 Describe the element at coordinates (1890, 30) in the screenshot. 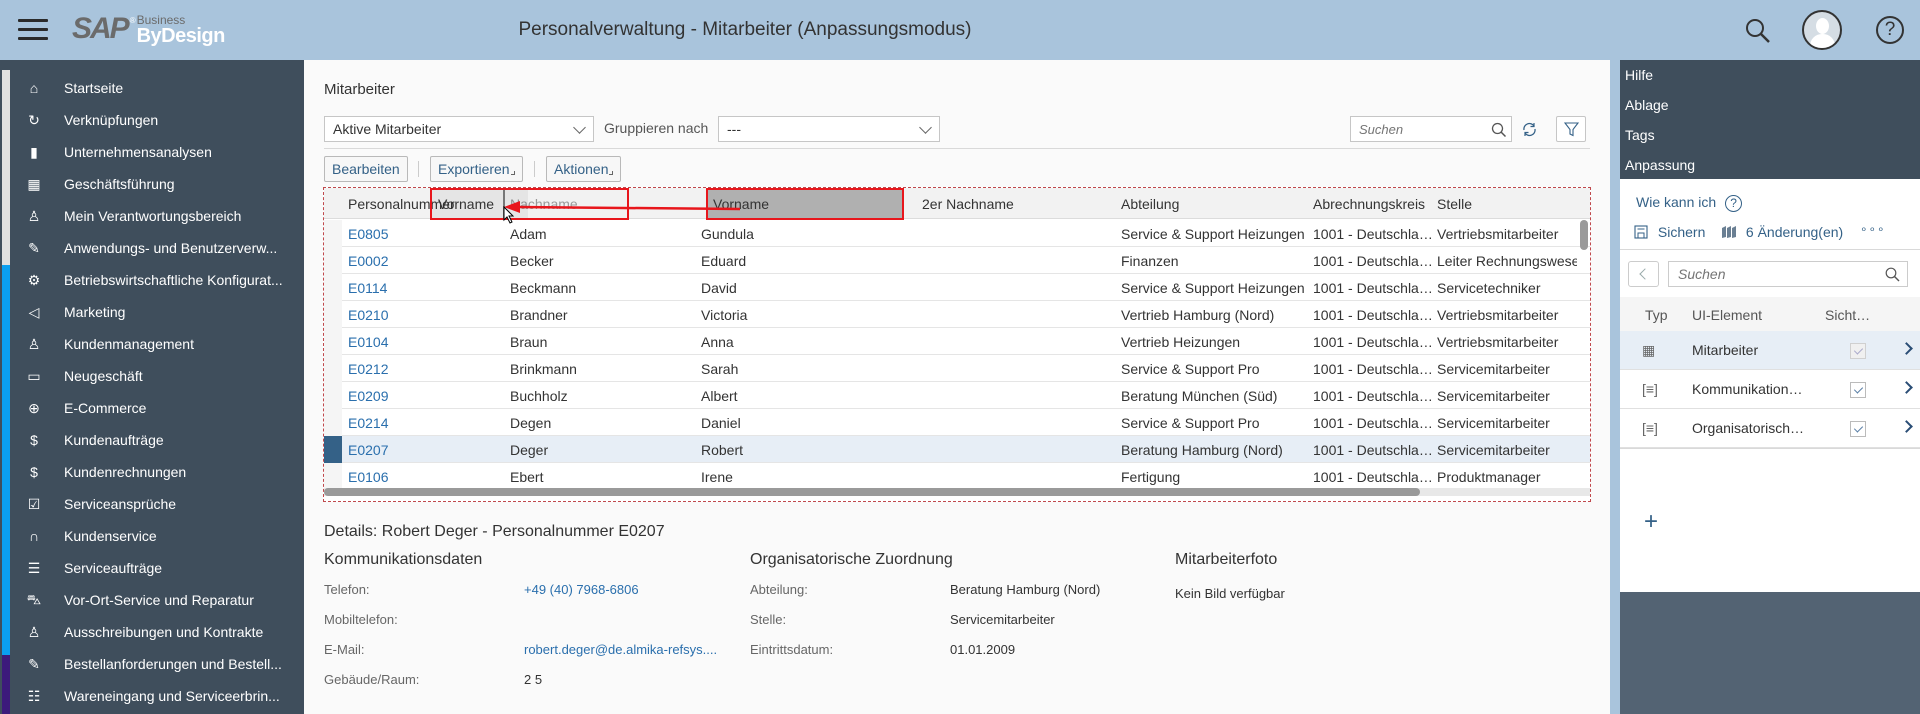

I see `help-icon: ?` at that location.